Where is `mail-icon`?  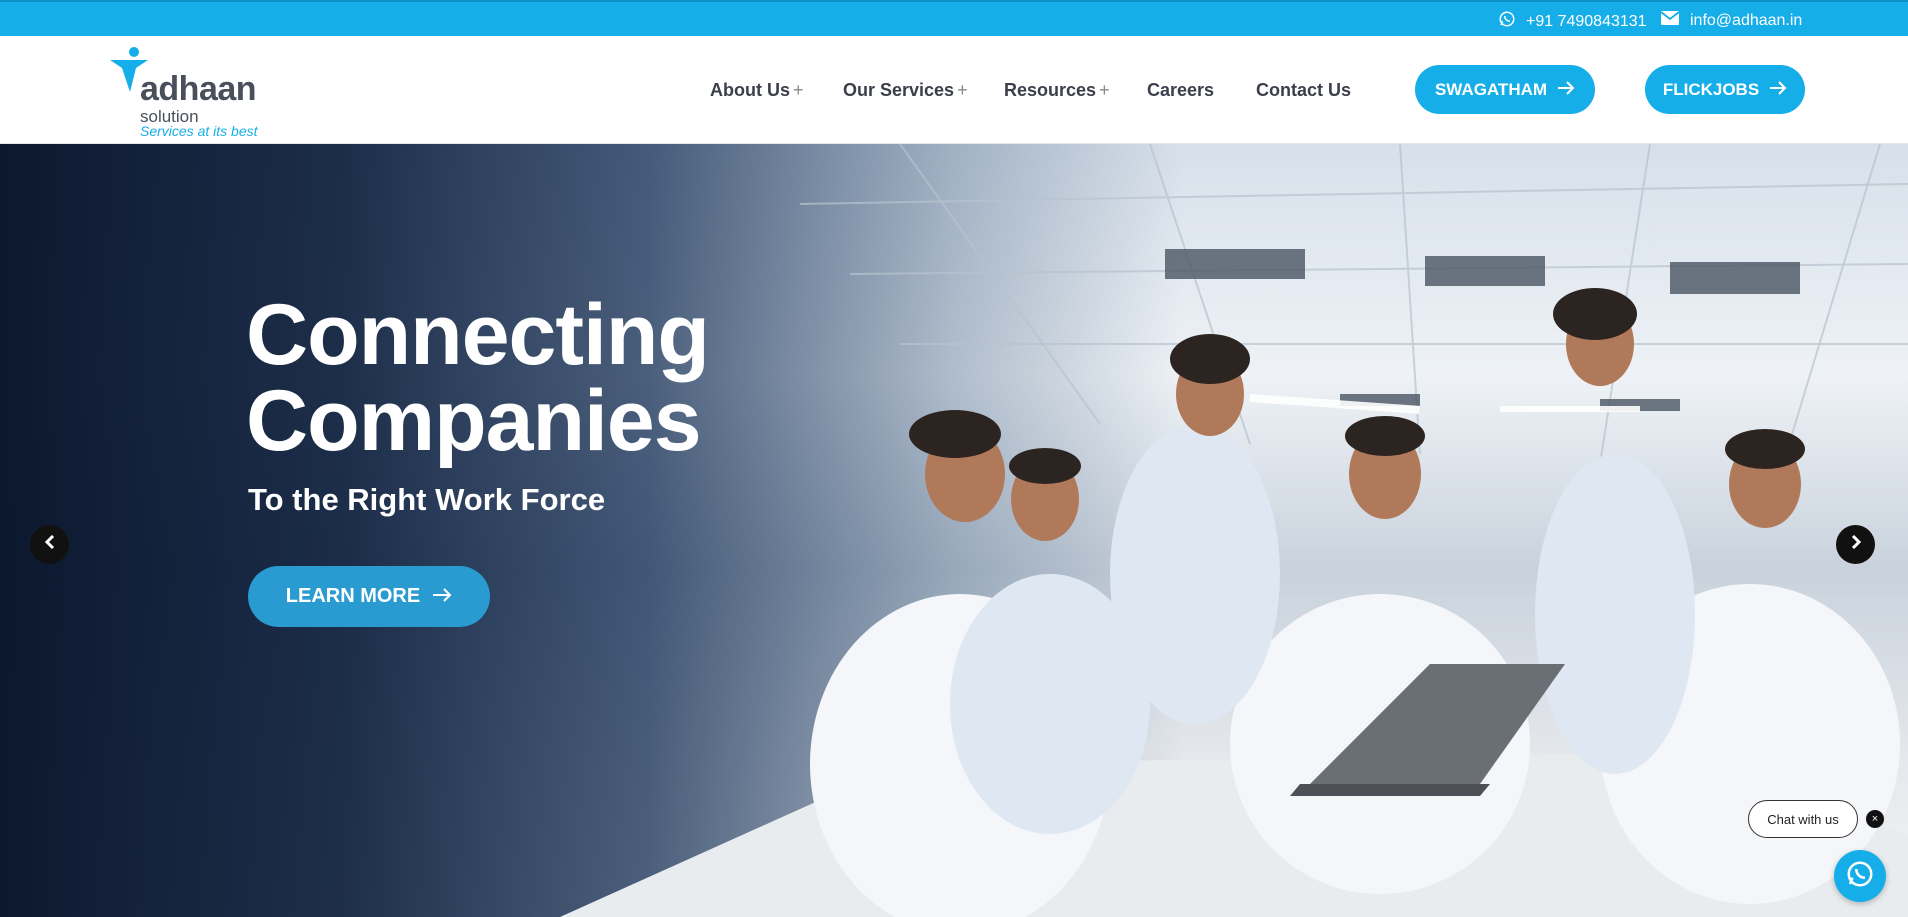
mail-icon is located at coordinates (1670, 20).